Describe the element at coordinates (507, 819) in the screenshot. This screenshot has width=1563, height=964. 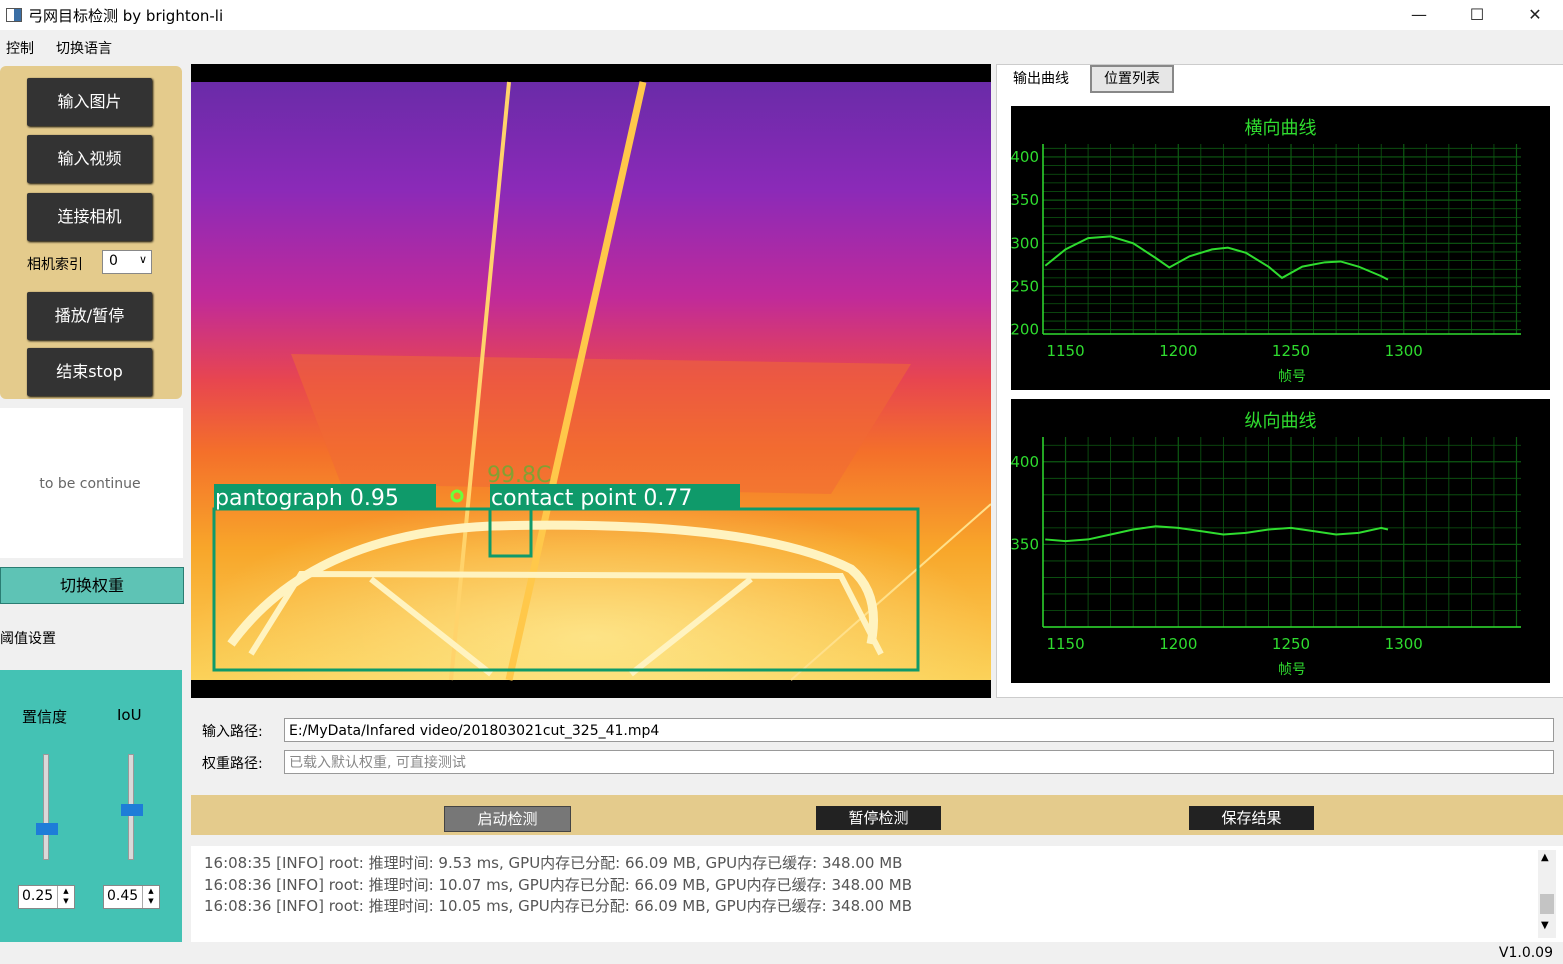
I see `start-detection-button: 启动检测` at that location.